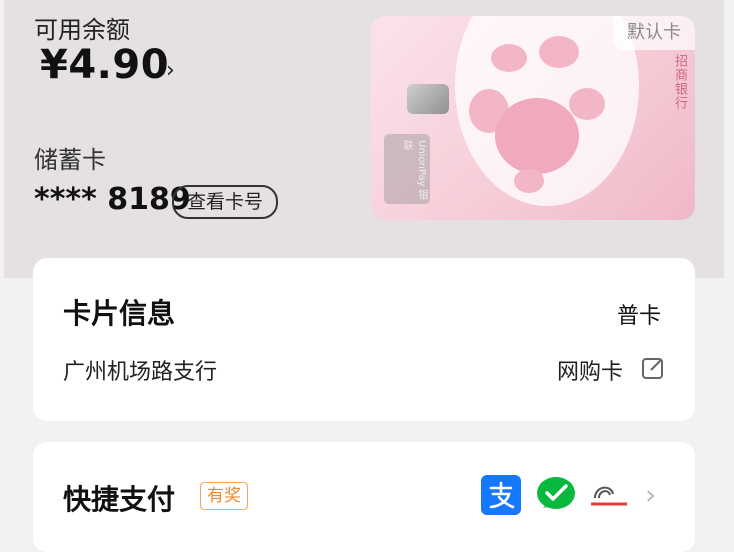 The width and height of the screenshot is (734, 552). What do you see at coordinates (70, 160) in the screenshot?
I see `card-type-label: 储蓄卡` at bounding box center [70, 160].